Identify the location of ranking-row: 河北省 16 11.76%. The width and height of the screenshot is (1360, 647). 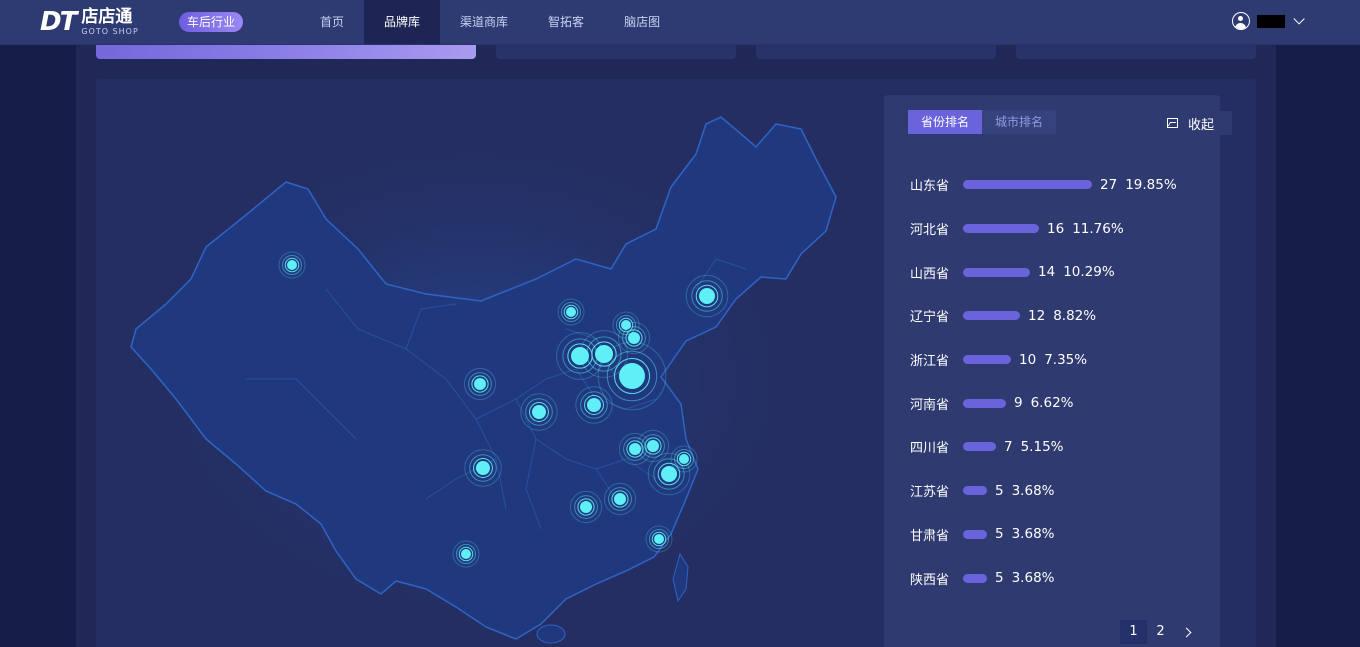
(1060, 229).